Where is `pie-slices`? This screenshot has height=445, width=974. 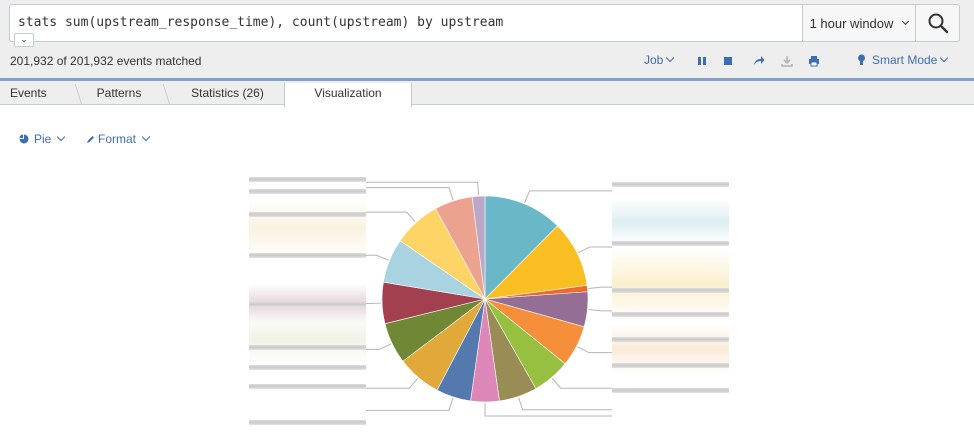
pie-slices is located at coordinates (485, 299).